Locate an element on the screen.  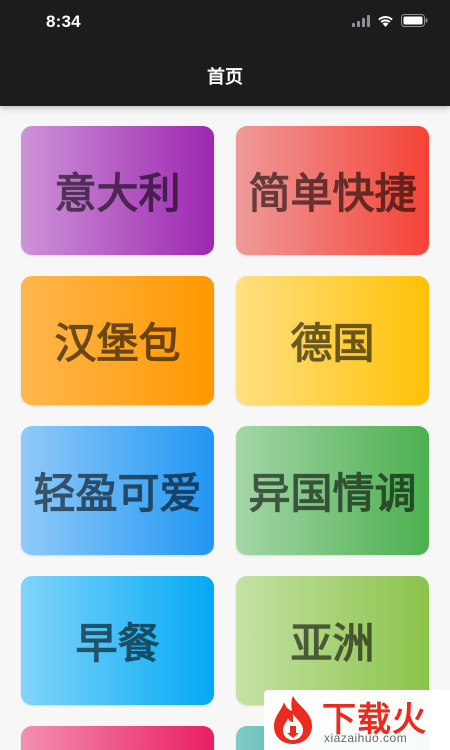
category-label: 汉堡包 is located at coordinates (117, 343).